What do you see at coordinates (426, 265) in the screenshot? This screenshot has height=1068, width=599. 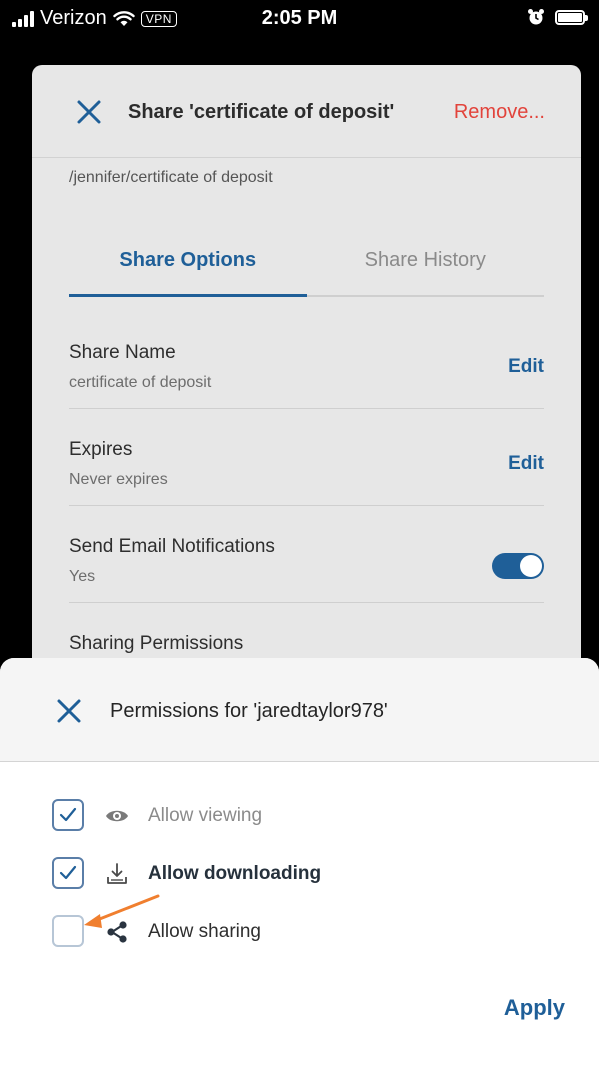 I see `tab-share-history: Share History` at bounding box center [426, 265].